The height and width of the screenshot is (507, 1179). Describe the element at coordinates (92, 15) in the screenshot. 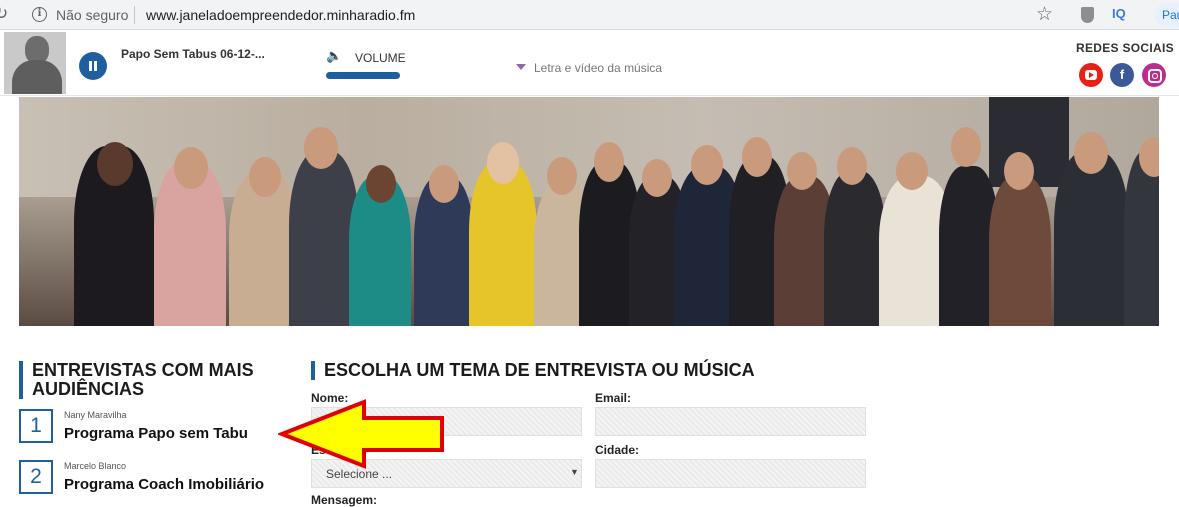

I see `security-status: Não seguro` at that location.